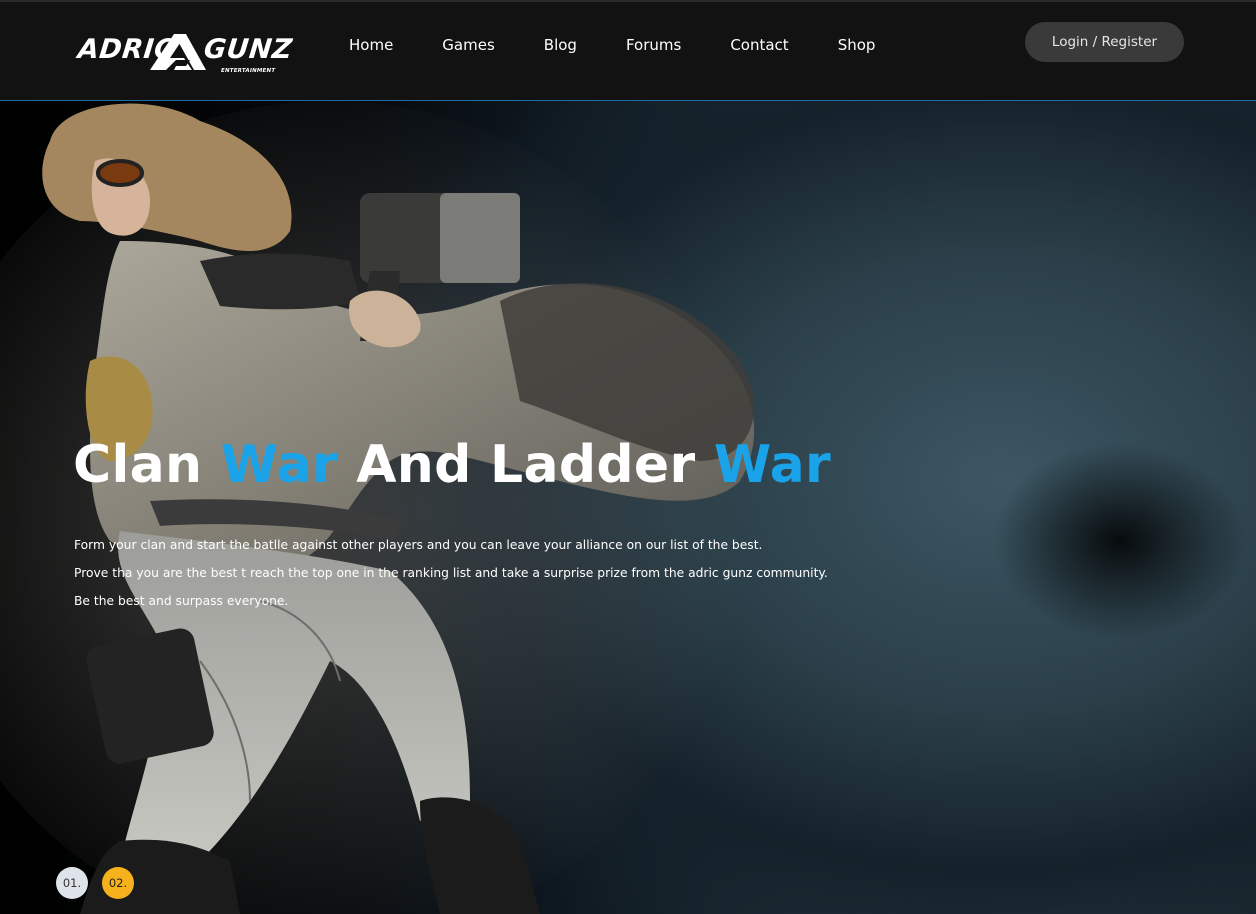 This screenshot has width=1256, height=914. Describe the element at coordinates (279, 465) in the screenshot. I see `hero-title-accent-1: War` at that location.